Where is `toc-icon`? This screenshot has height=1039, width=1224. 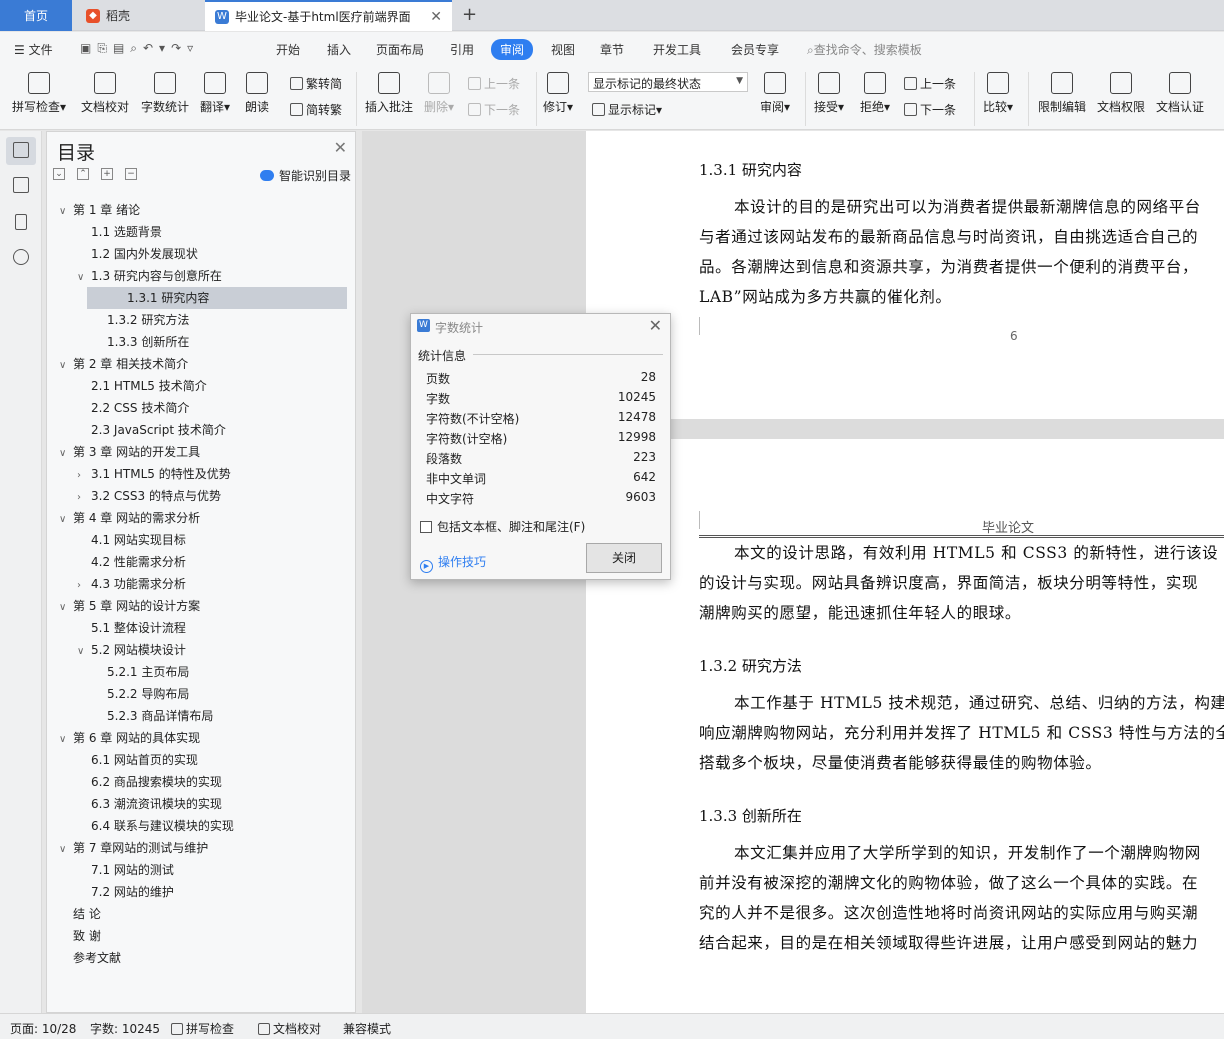
toc-icon is located at coordinates (21, 150).